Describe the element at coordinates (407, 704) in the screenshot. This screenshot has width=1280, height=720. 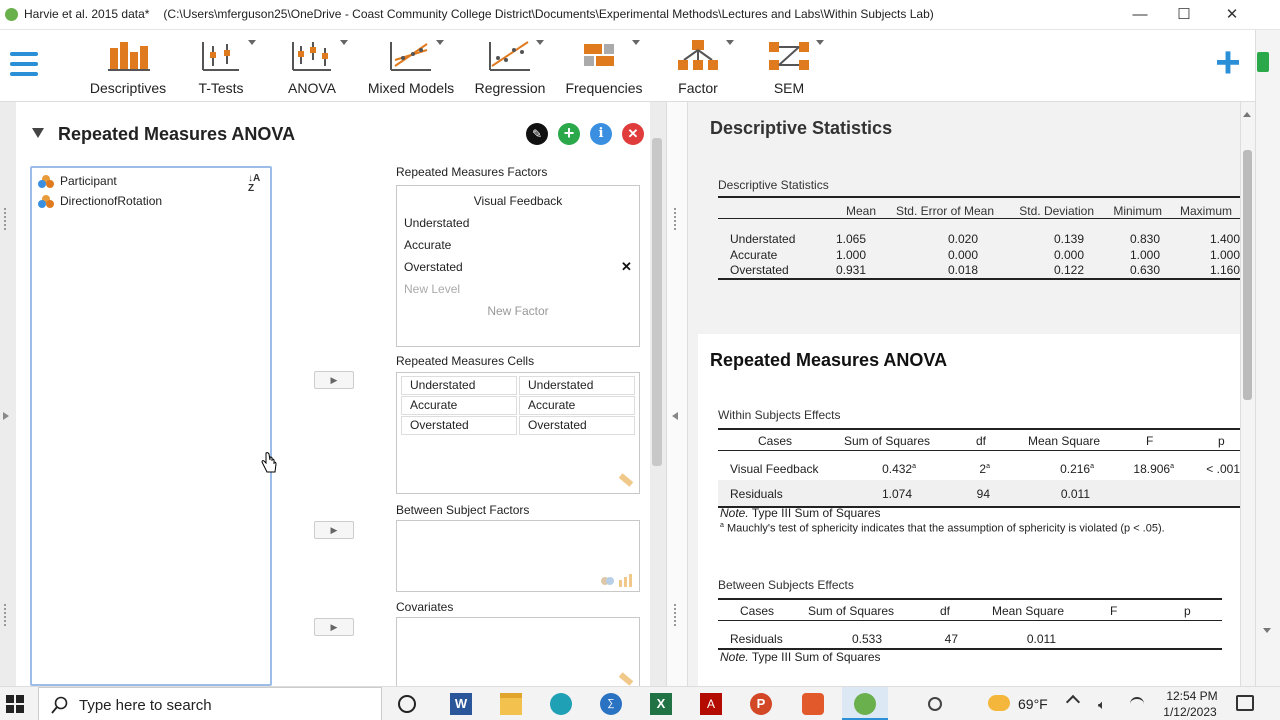
I see `task-view-icon` at that location.